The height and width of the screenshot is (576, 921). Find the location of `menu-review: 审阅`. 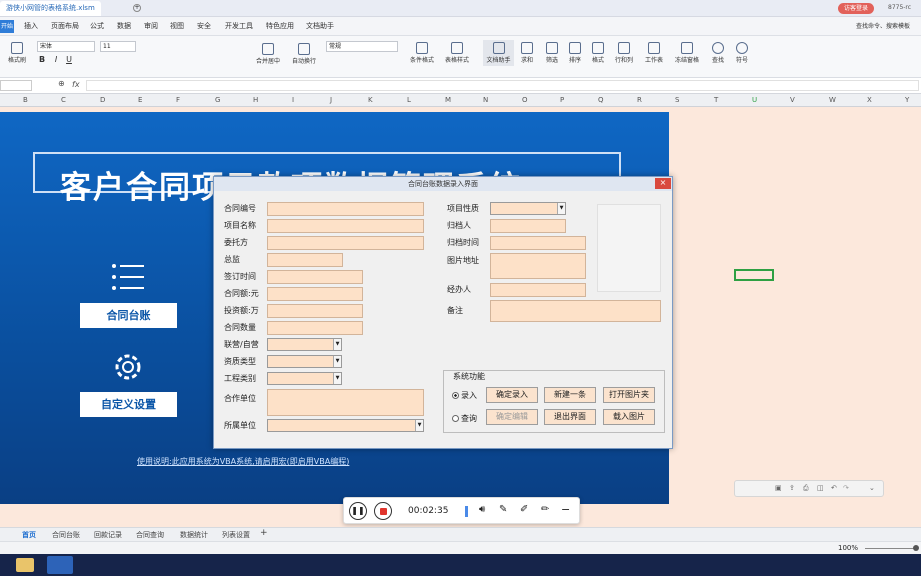

menu-review: 审阅 is located at coordinates (151, 26).